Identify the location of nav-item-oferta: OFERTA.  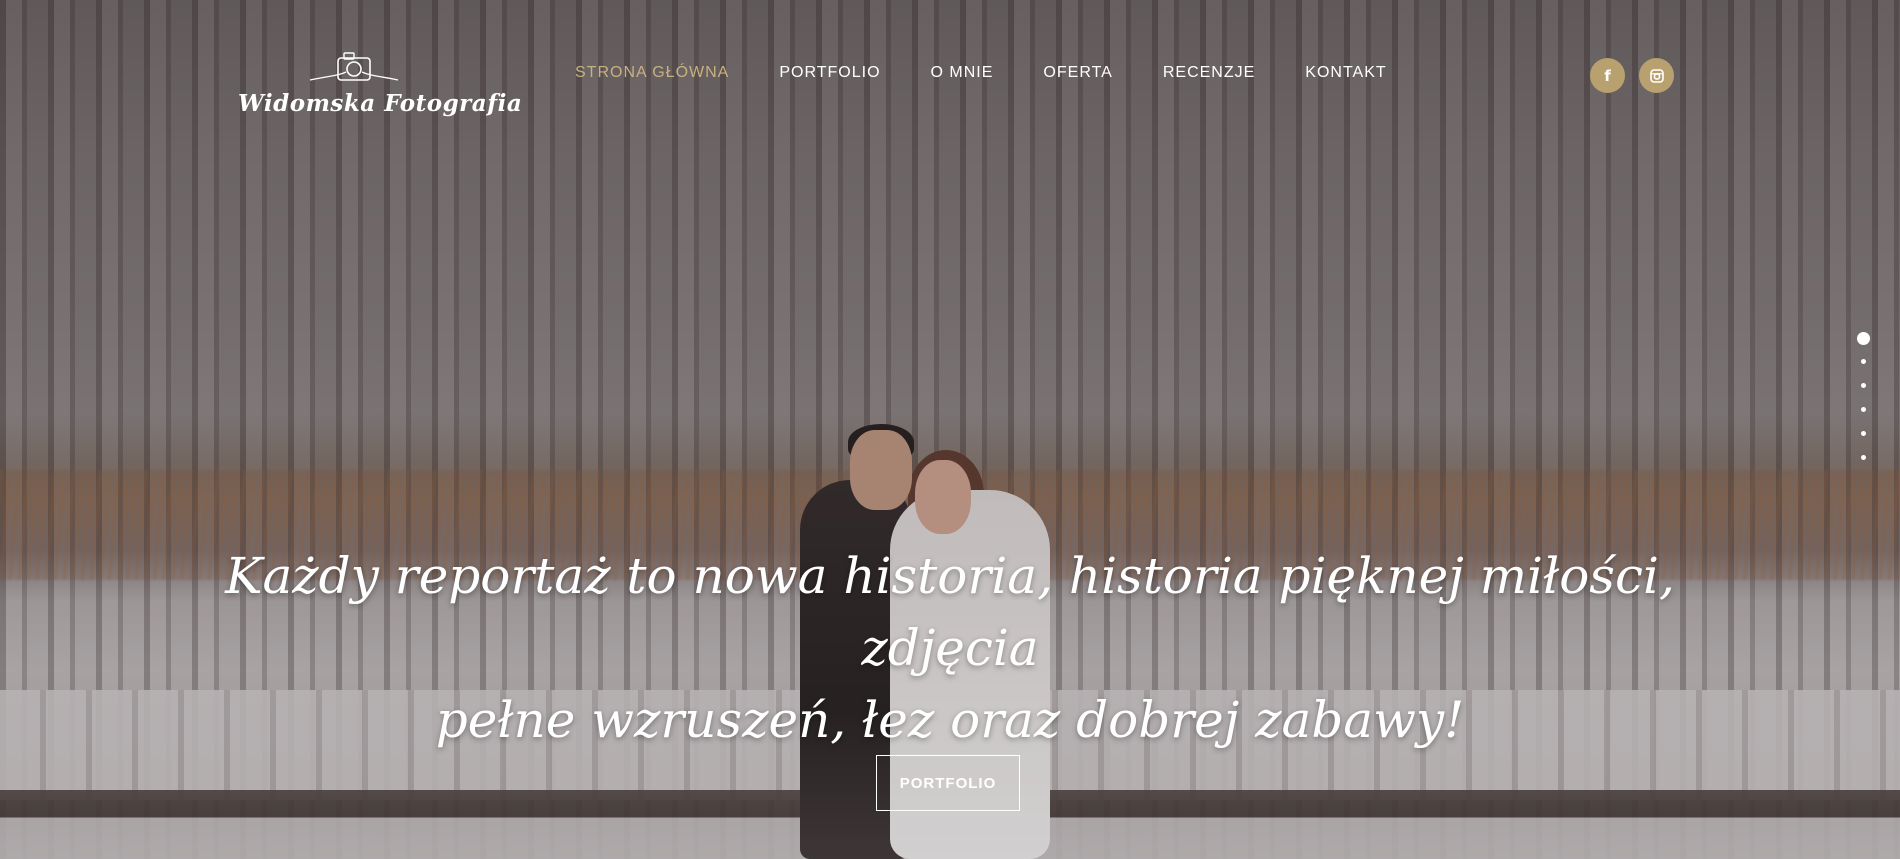
(1077, 73).